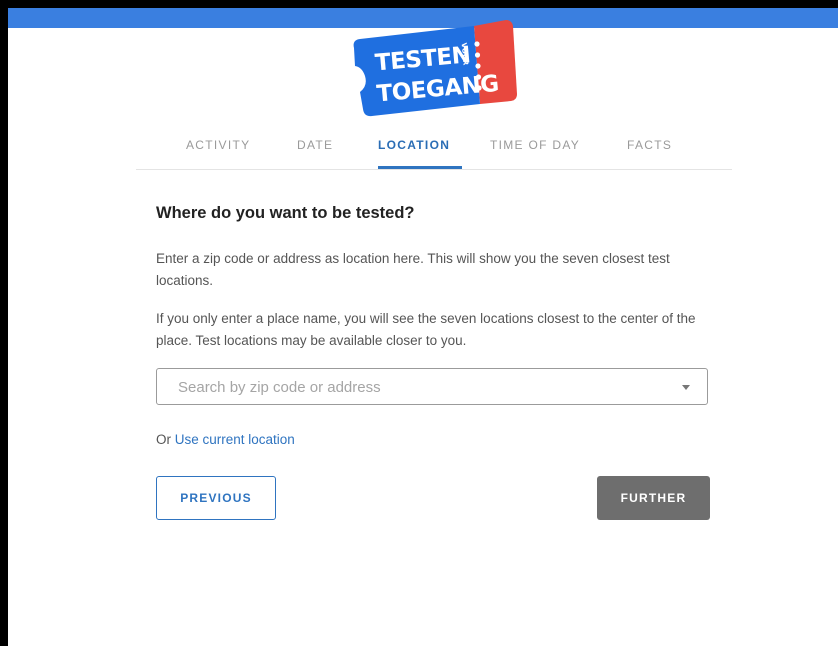 This screenshot has width=838, height=646. Describe the element at coordinates (418, 387) in the screenshot. I see `location-search-input` at that location.